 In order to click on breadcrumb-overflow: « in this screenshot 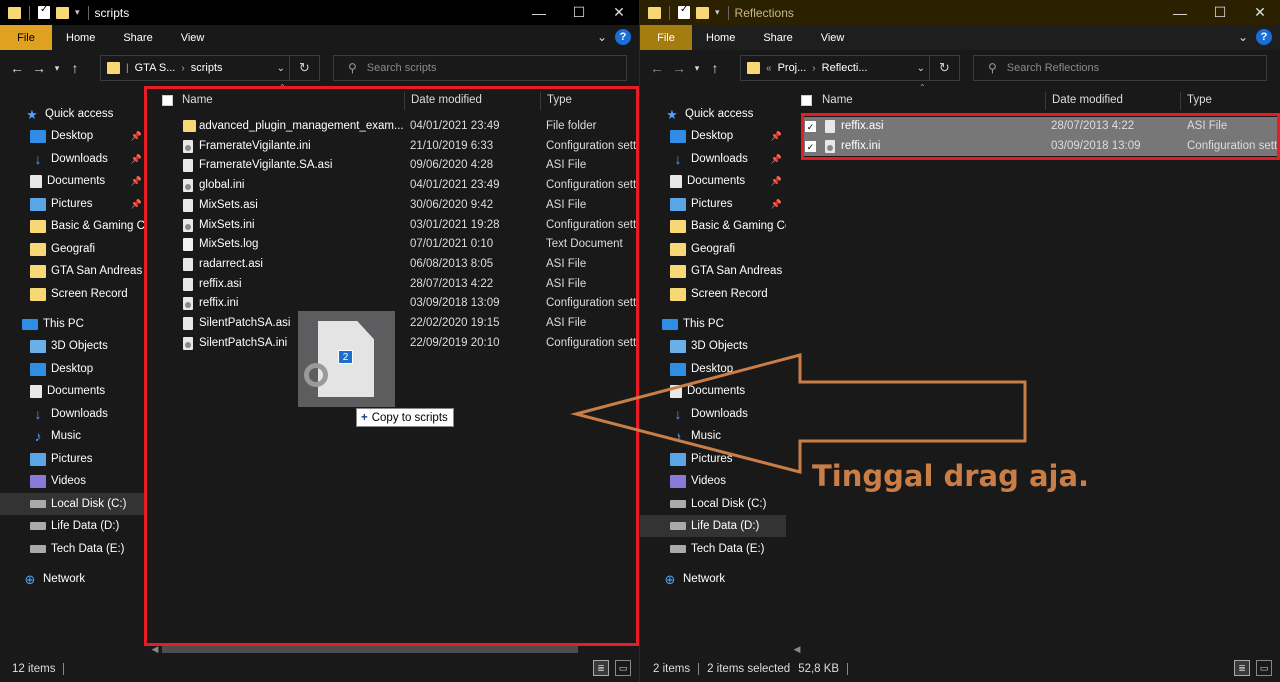, I will do `click(769, 68)`.